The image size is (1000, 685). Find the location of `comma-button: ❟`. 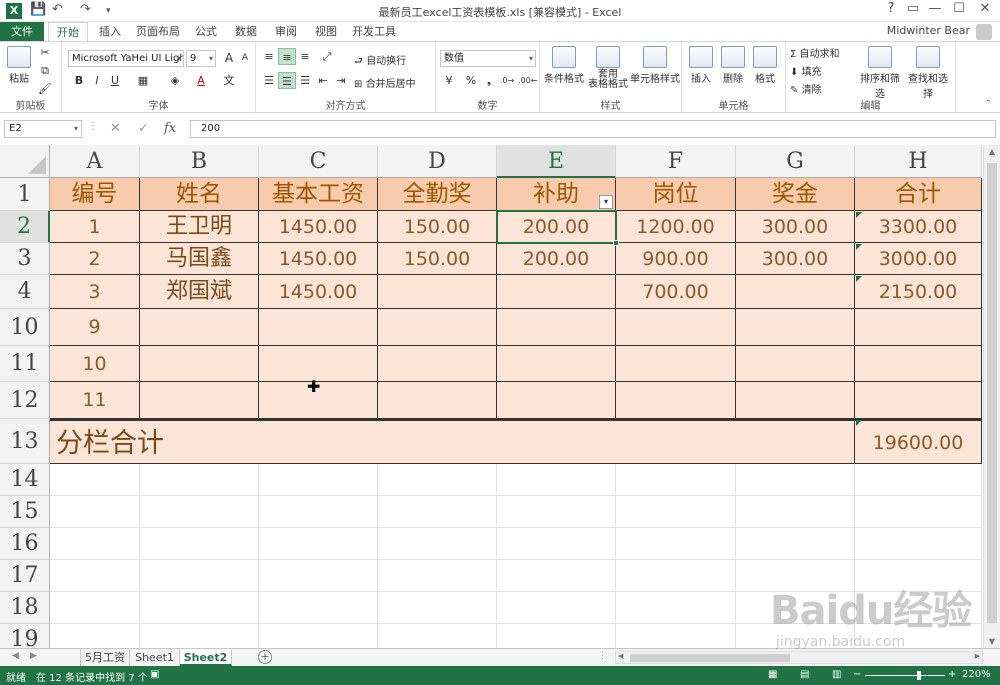

comma-button: ❟ is located at coordinates (489, 80).